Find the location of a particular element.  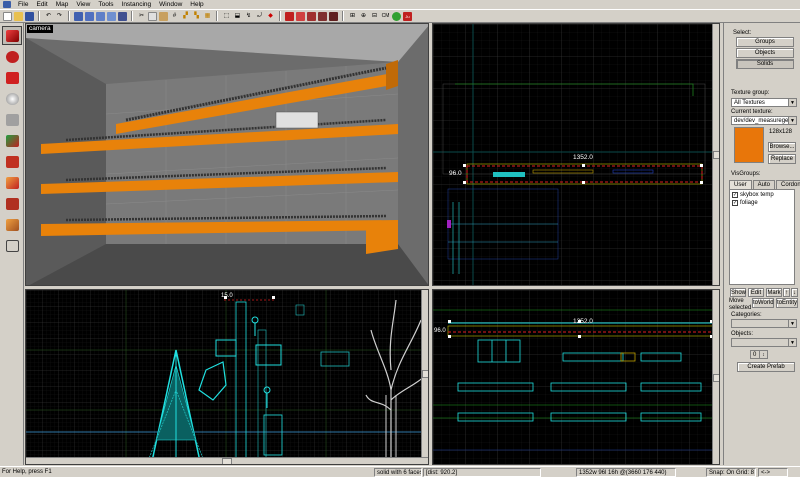

selection-icon: ⬓ is located at coordinates (237, 16).